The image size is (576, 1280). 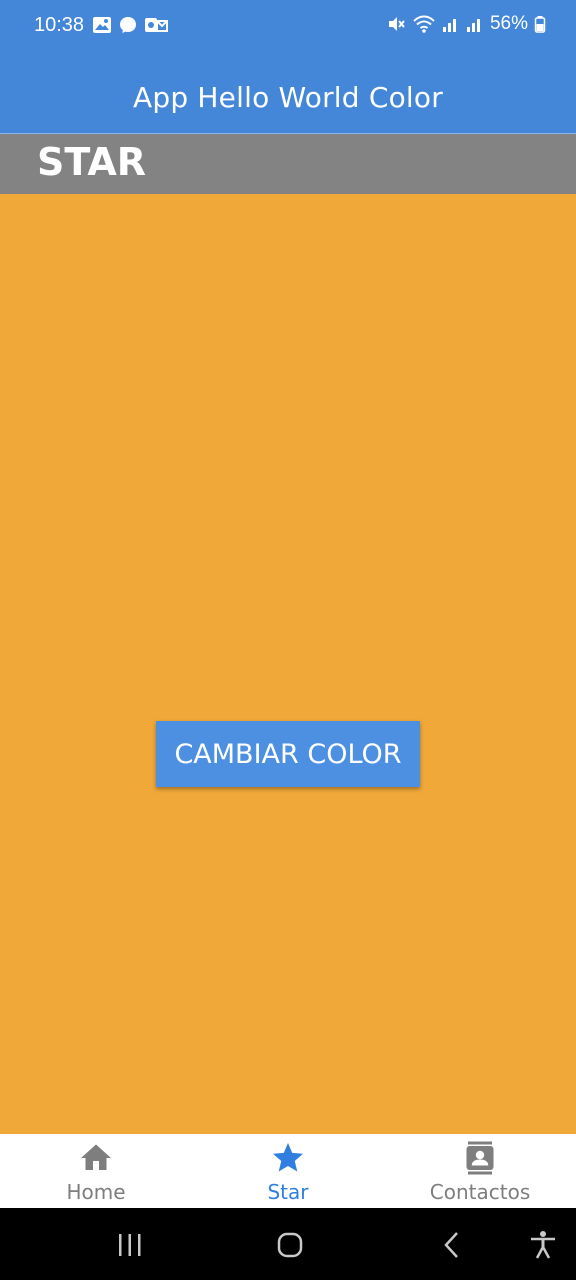 I want to click on nav-item-contactos: Contactos, so click(x=480, y=1171).